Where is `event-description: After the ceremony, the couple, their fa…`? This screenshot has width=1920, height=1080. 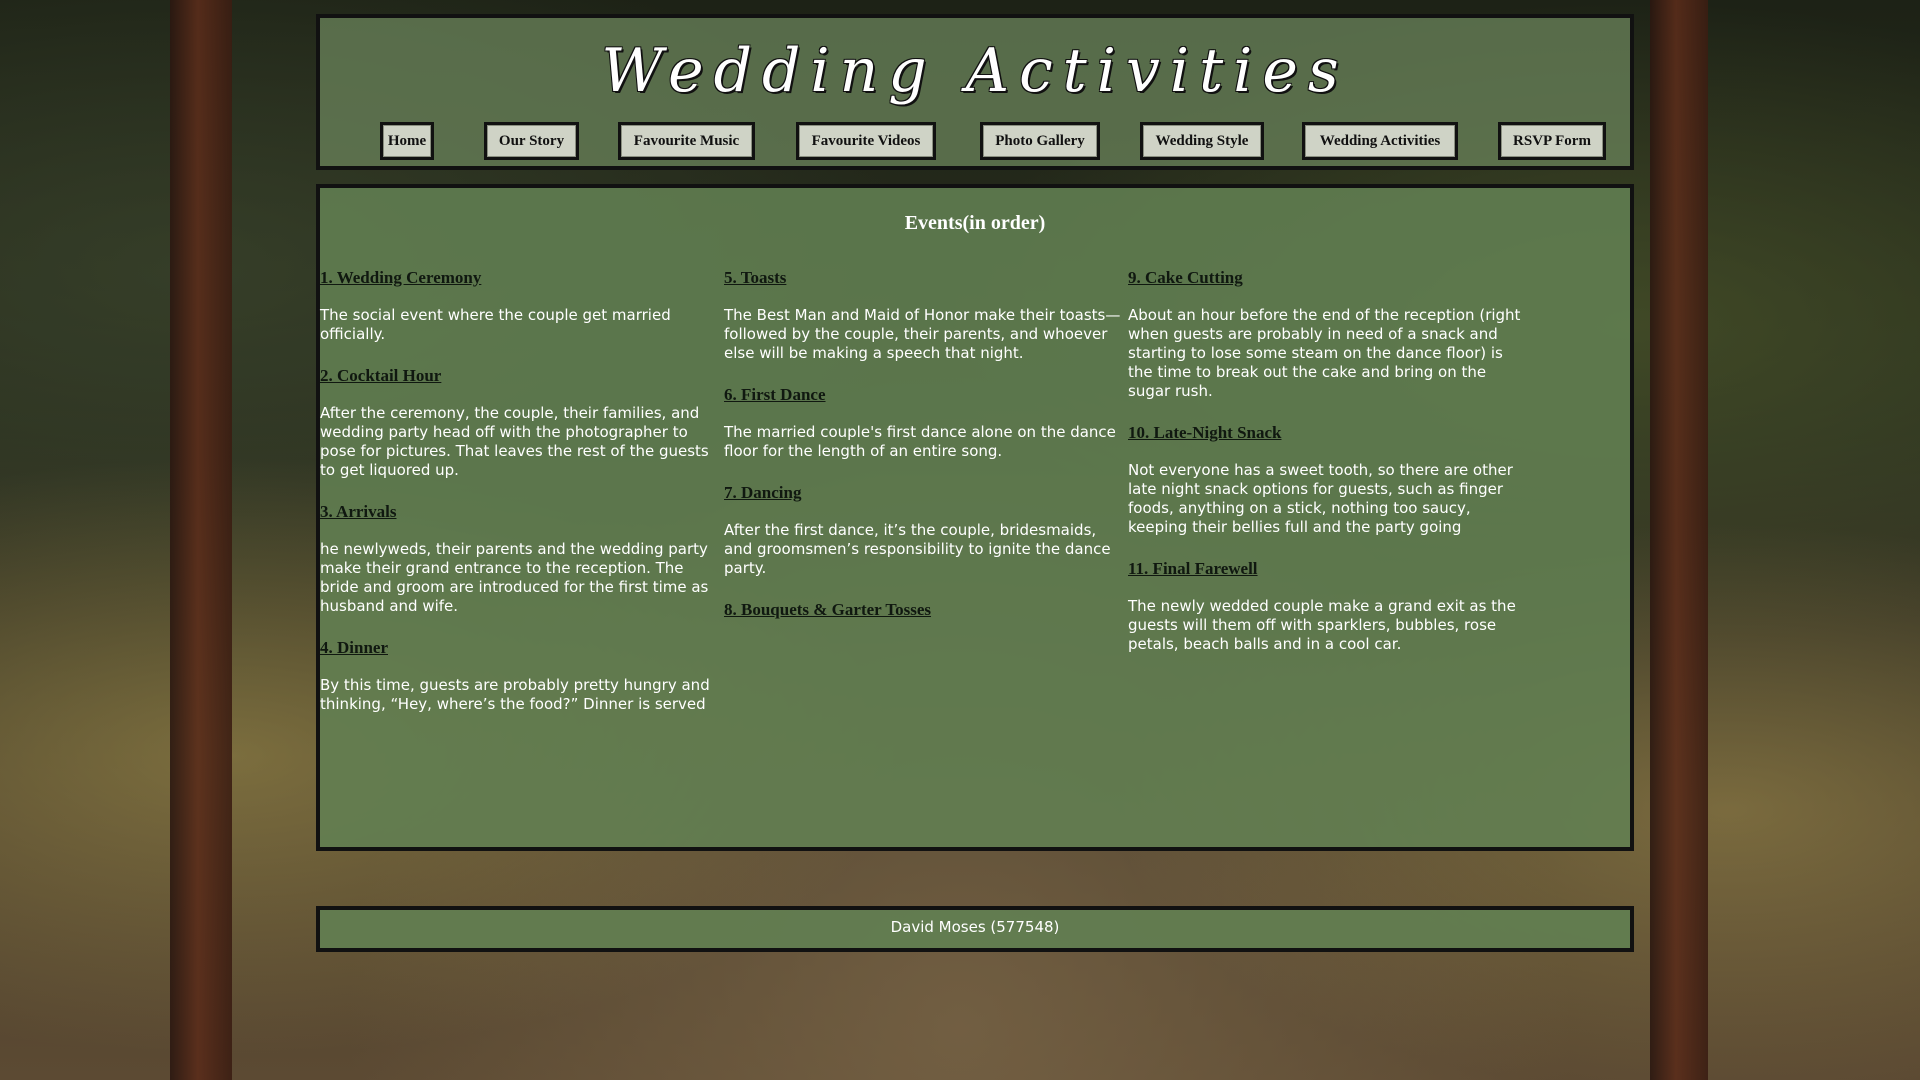
event-description: After the ceremony, the couple, their fa… is located at coordinates (514, 441).